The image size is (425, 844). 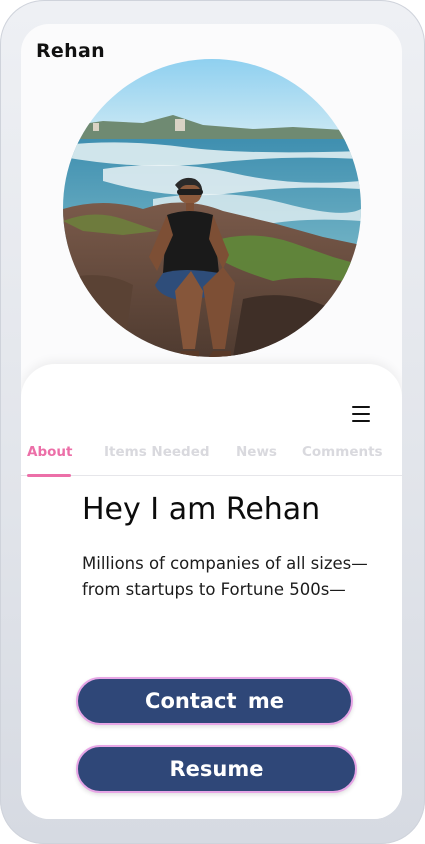 What do you see at coordinates (157, 452) in the screenshot?
I see `tab-items-needed: Items Needed` at bounding box center [157, 452].